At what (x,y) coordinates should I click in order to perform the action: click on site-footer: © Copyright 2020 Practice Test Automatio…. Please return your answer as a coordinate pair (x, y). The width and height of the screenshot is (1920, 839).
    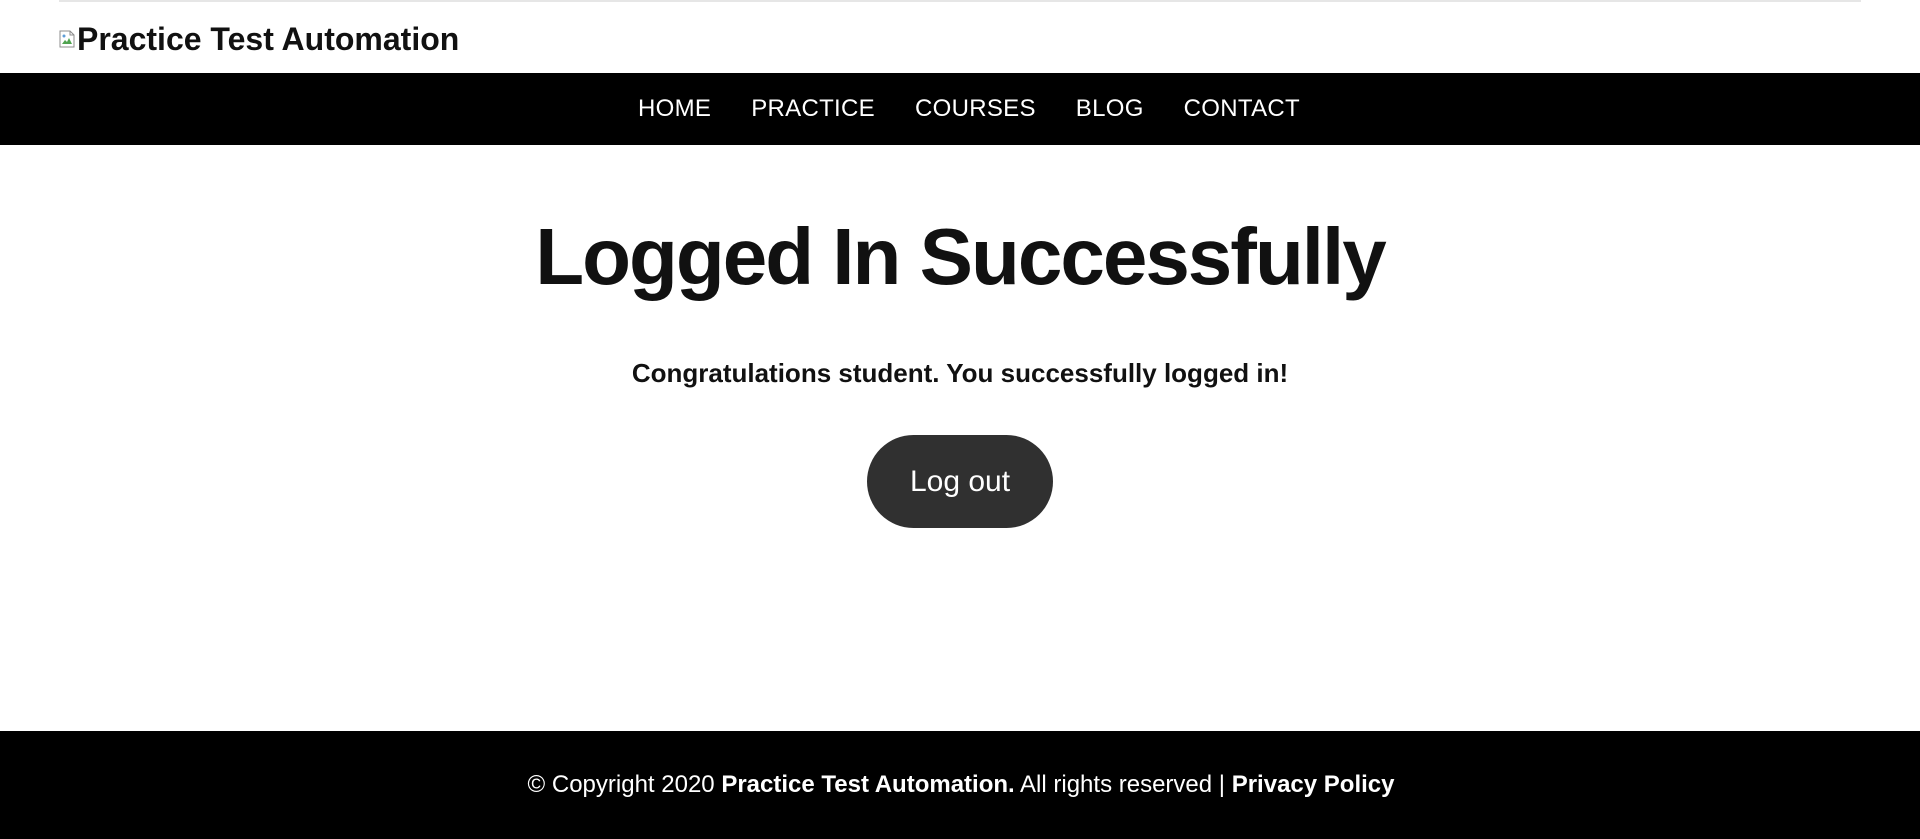
    Looking at the image, I should click on (960, 785).